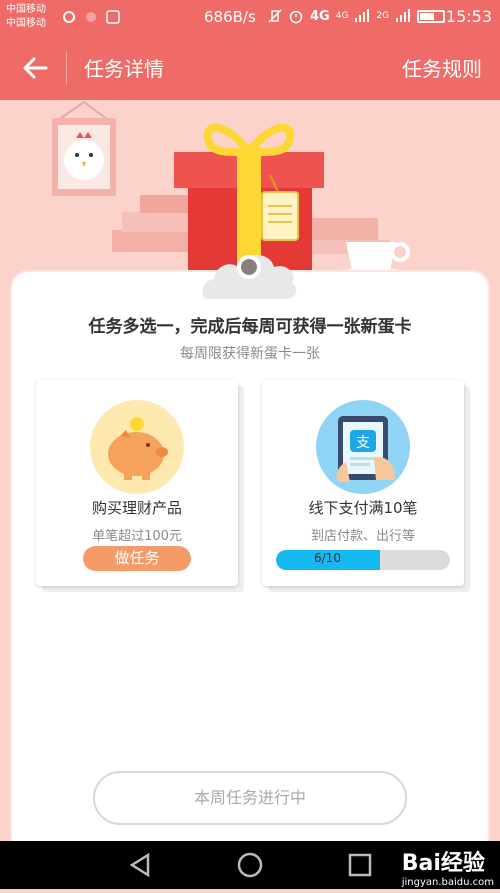  I want to click on home-nav-icon, so click(250, 865).